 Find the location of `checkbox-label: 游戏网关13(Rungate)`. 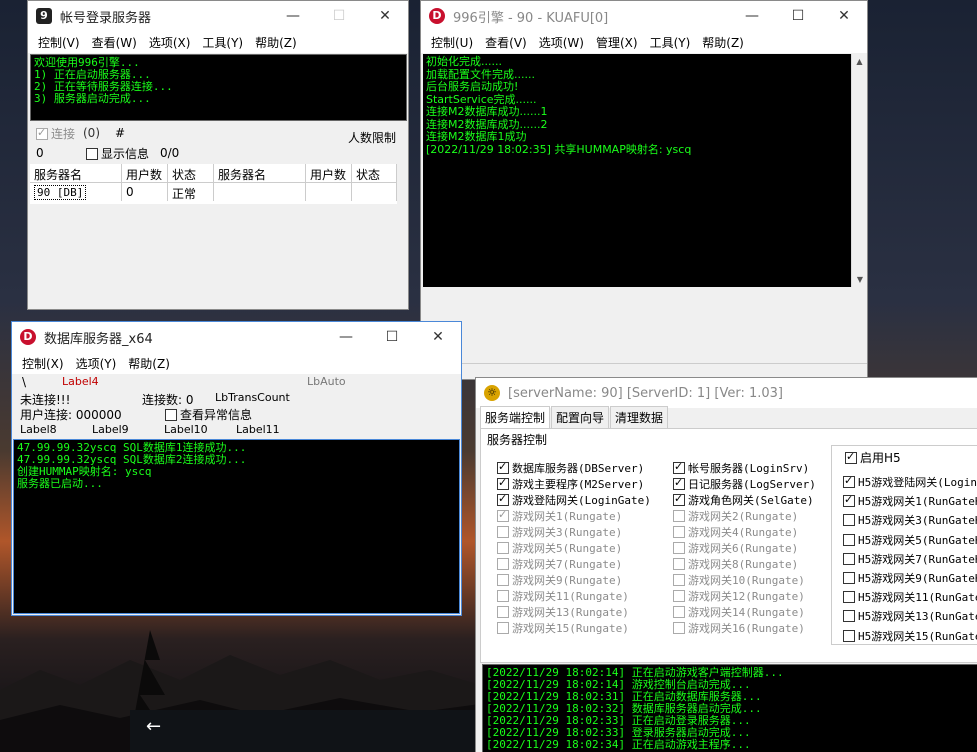

checkbox-label: 游戏网关13(Rungate) is located at coordinates (570, 612).